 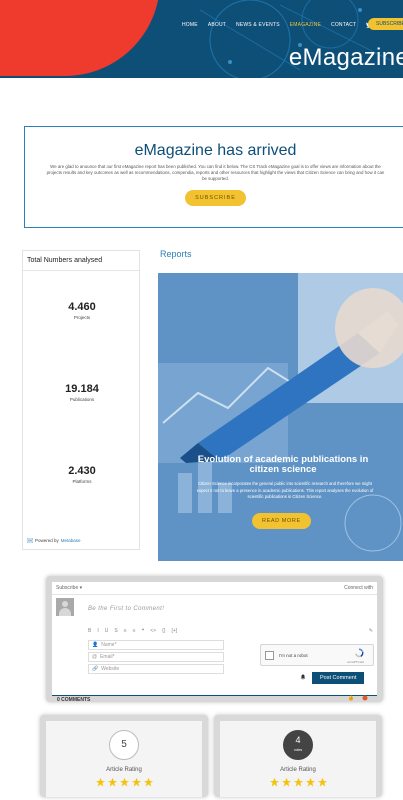 I want to click on link-icon: 🔗, so click(x=95, y=669).